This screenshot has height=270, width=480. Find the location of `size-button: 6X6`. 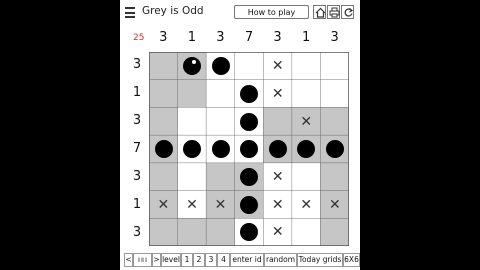

size-button: 6X6 is located at coordinates (351, 260).